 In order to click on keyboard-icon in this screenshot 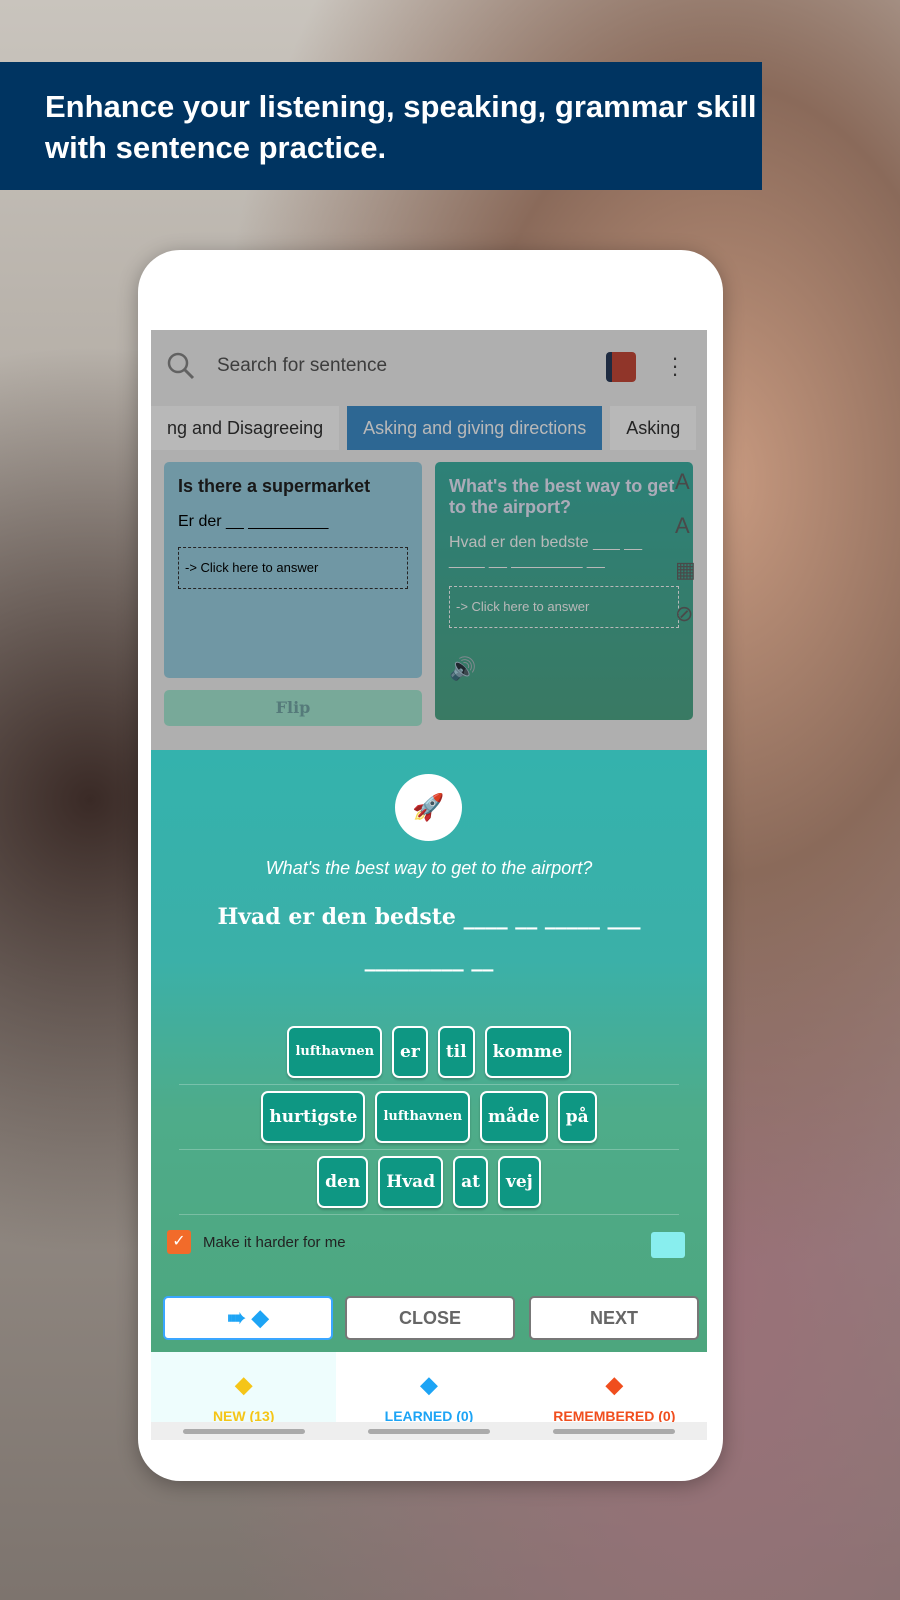, I will do `click(668, 1245)`.